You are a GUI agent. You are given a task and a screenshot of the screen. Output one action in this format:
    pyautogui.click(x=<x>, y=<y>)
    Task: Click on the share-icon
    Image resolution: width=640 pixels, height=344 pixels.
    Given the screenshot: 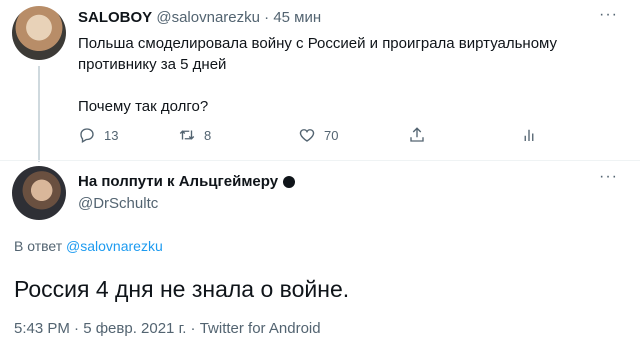 What is the action you would take?
    pyautogui.click(x=417, y=134)
    